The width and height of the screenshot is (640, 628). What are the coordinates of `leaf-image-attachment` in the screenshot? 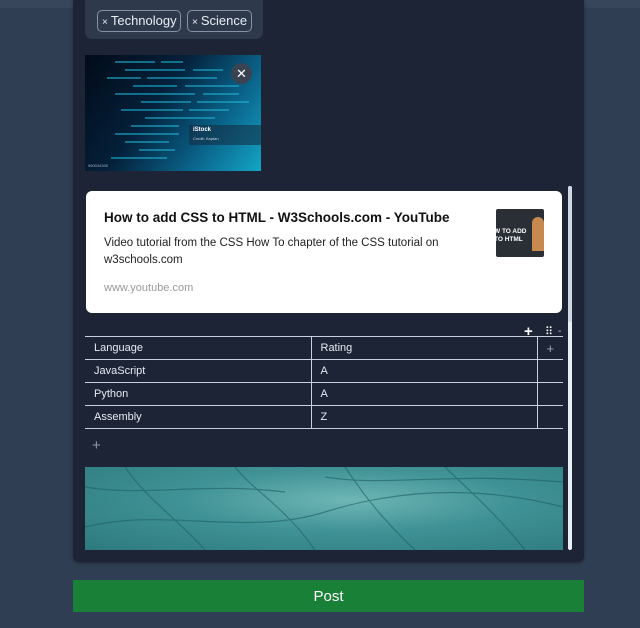 It's located at (324, 508).